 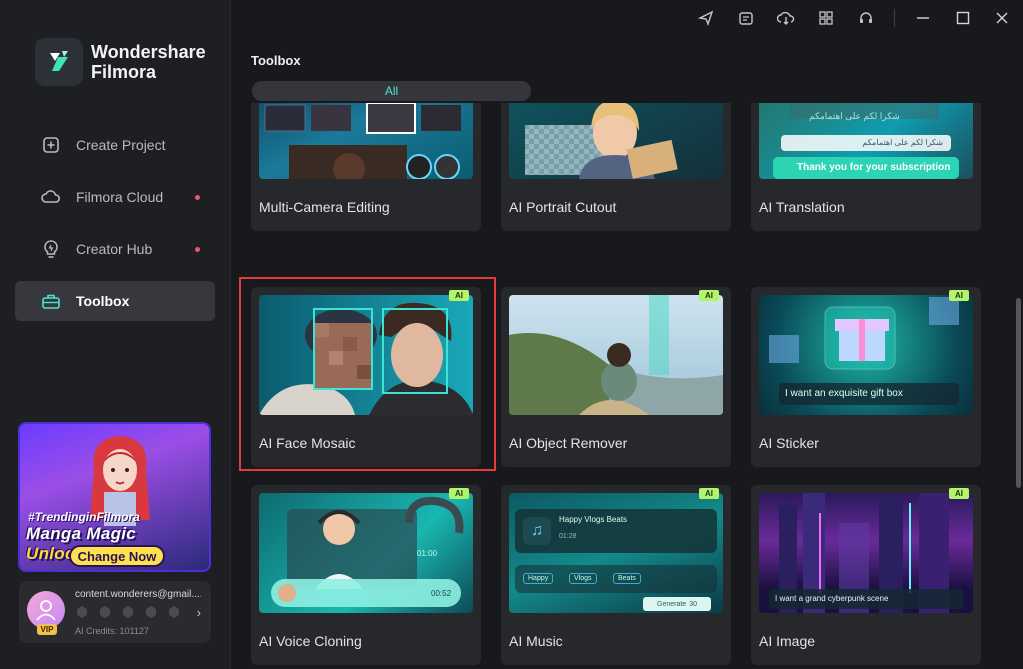 I want to click on vip-badge: VIP, so click(x=47, y=629).